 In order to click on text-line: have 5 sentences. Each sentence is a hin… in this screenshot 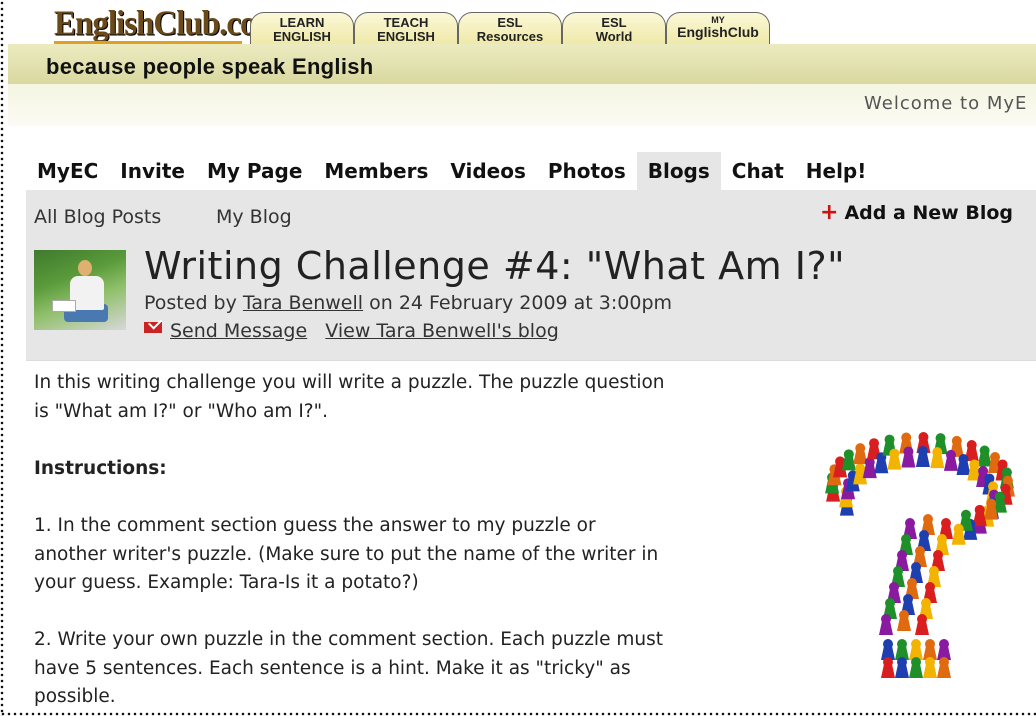, I will do `click(332, 668)`.